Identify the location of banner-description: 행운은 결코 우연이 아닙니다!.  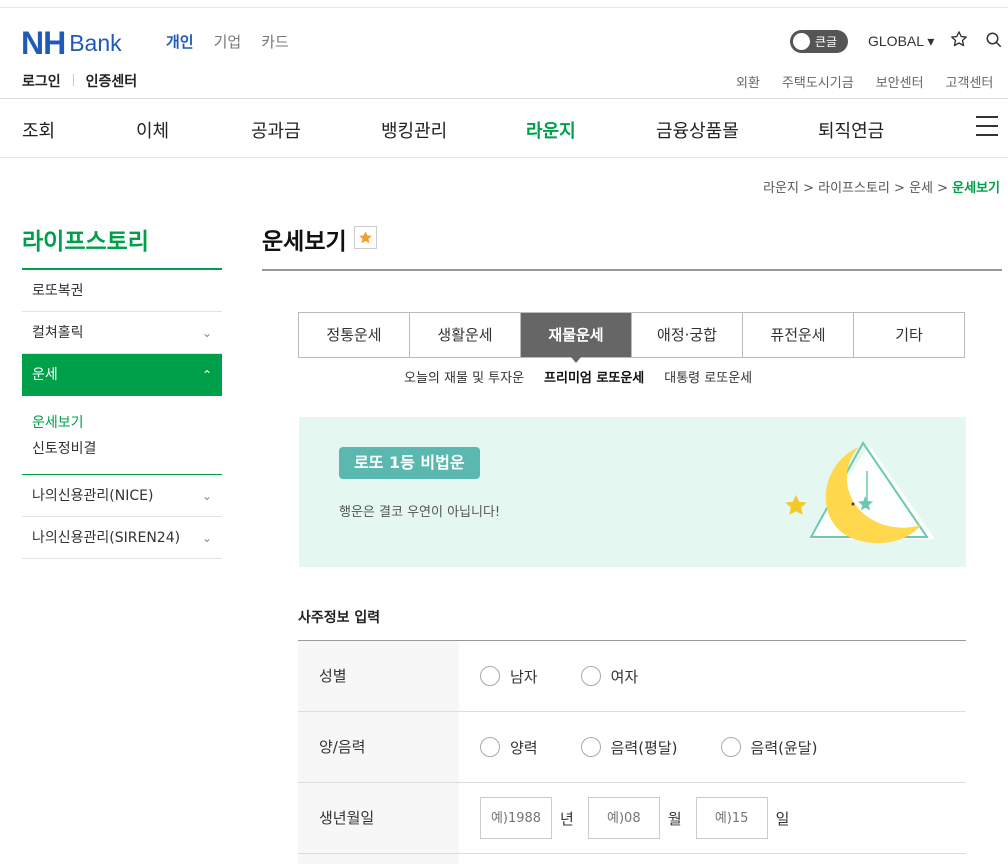
(420, 512).